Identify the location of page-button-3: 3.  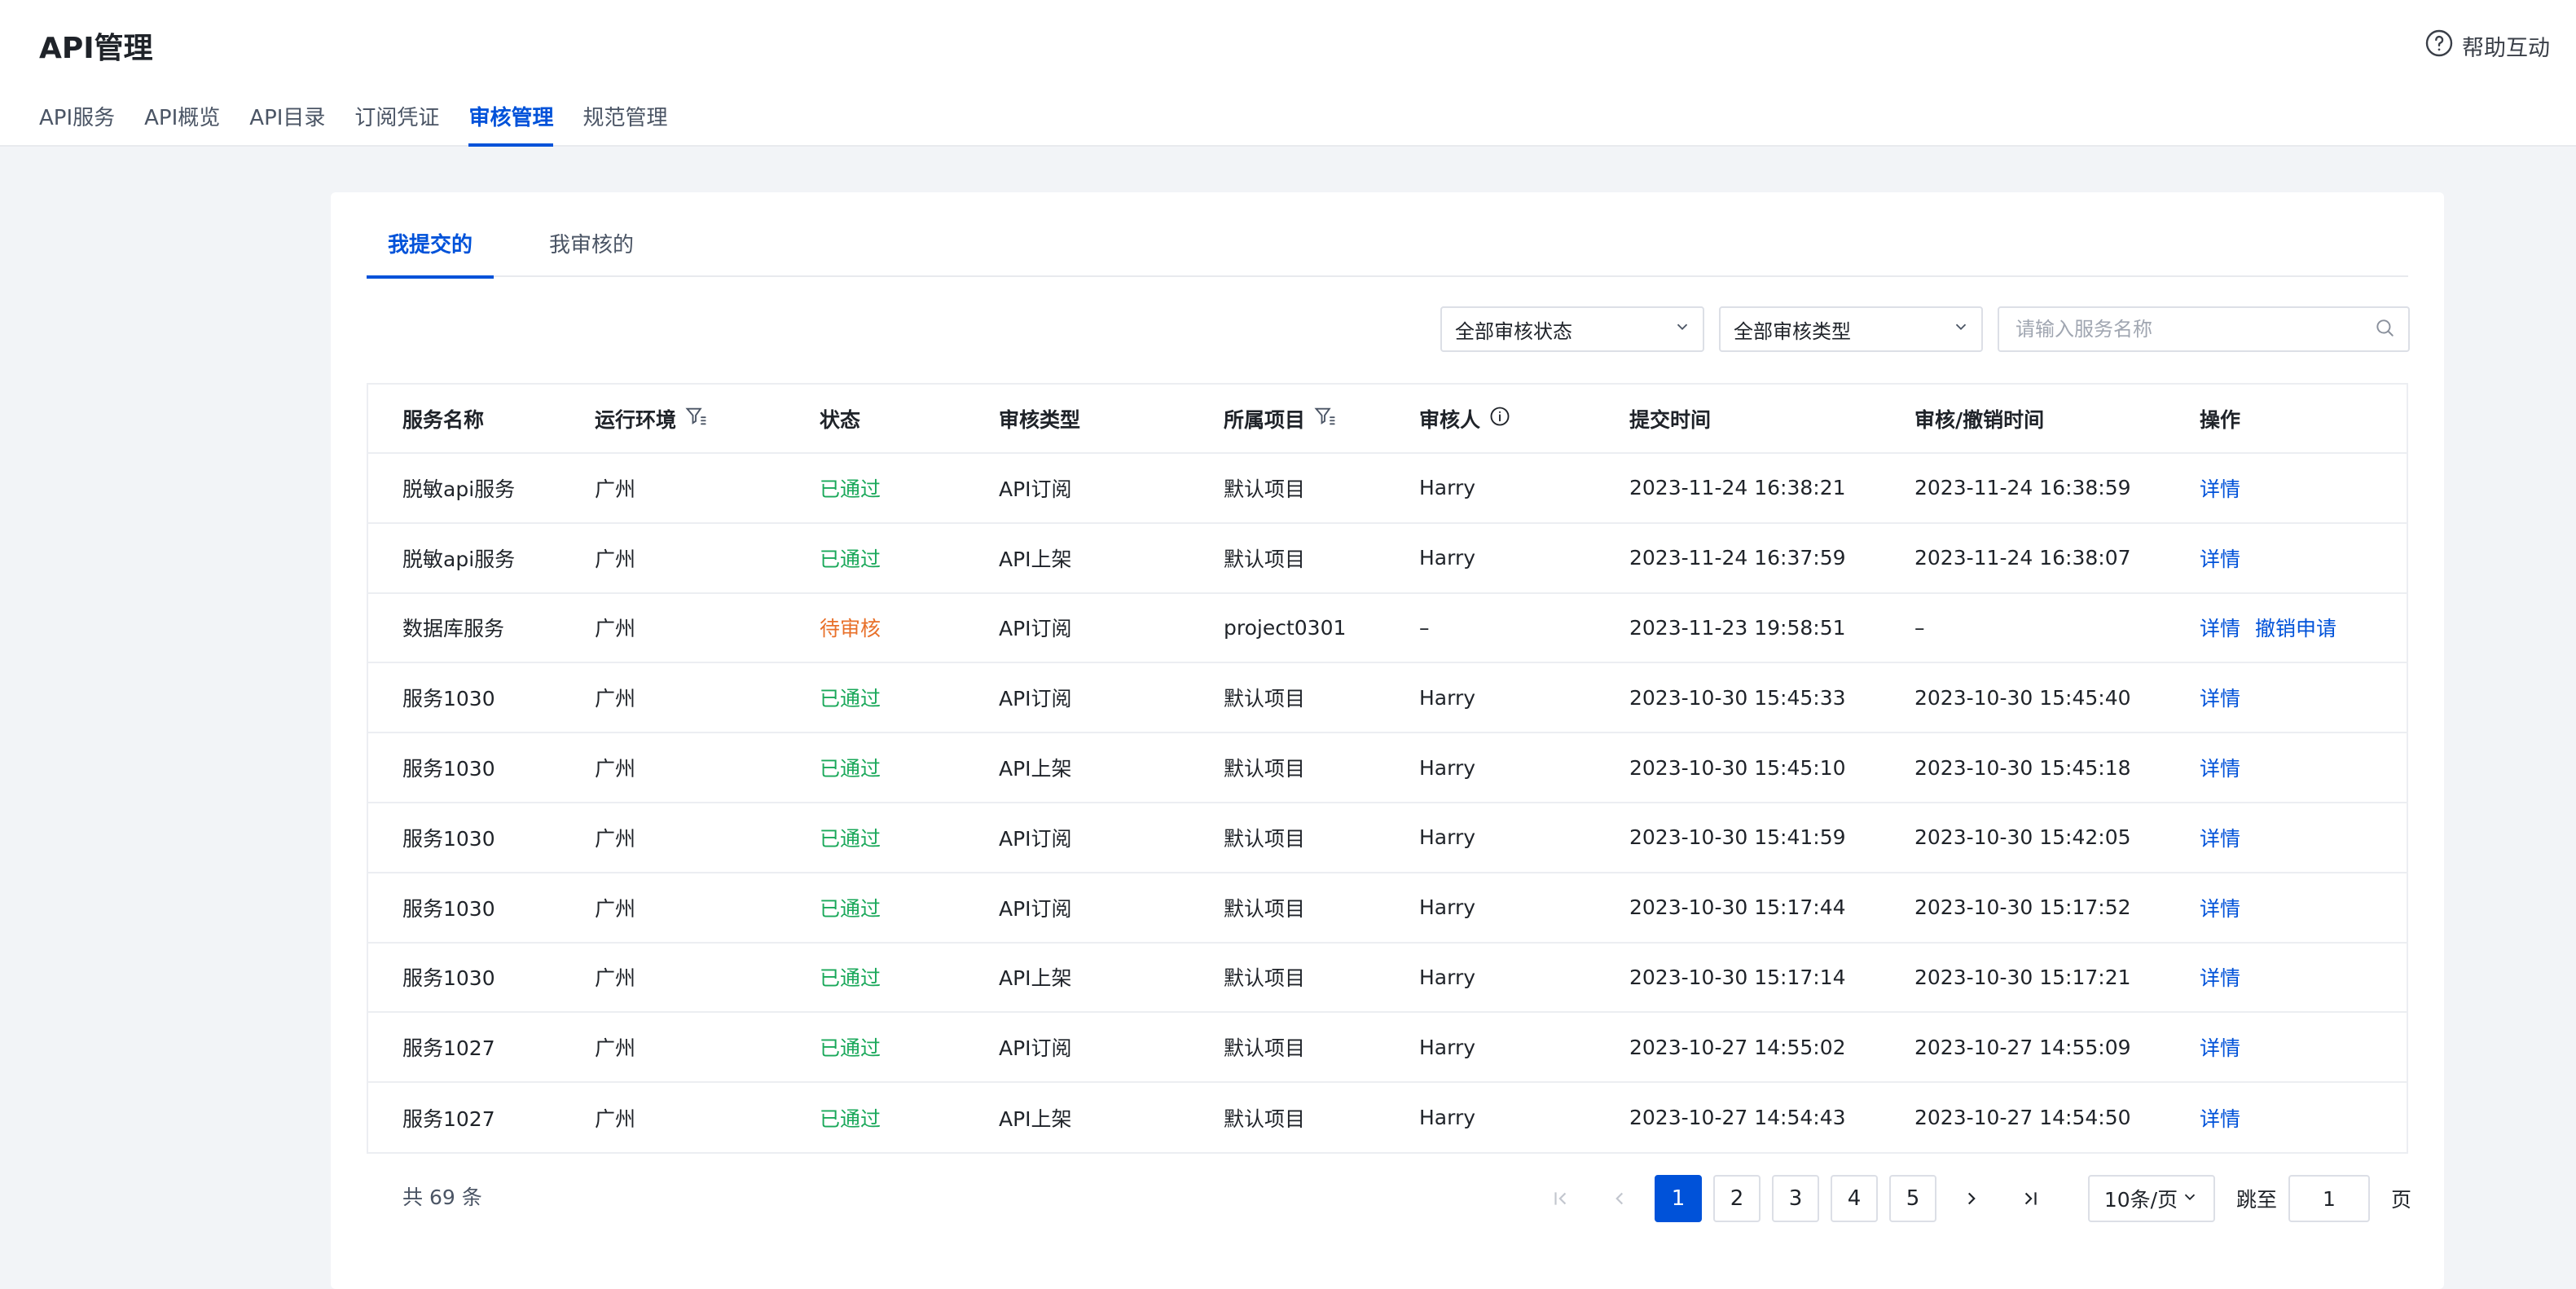
(1795, 1199).